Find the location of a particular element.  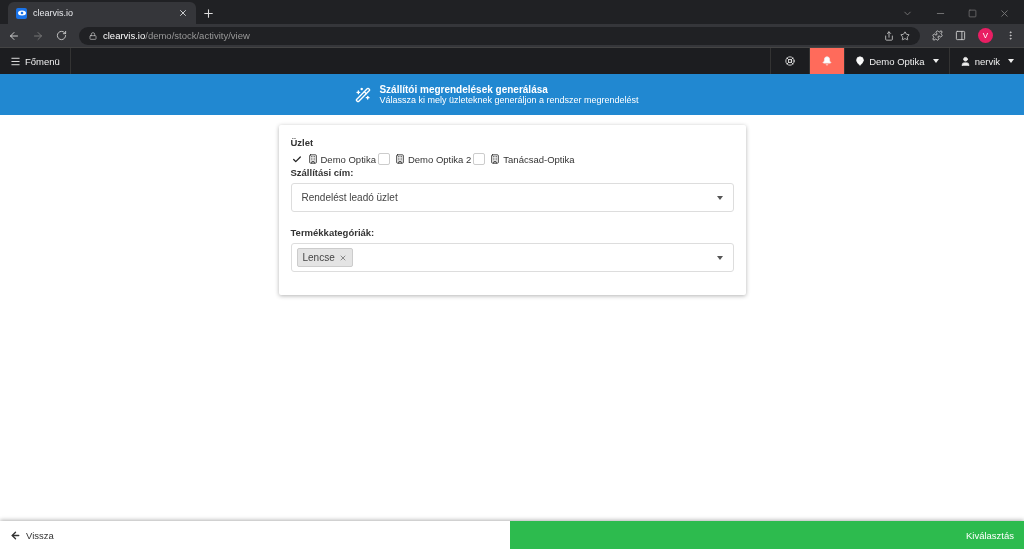

forward-arrow-icon is located at coordinates (38, 35).